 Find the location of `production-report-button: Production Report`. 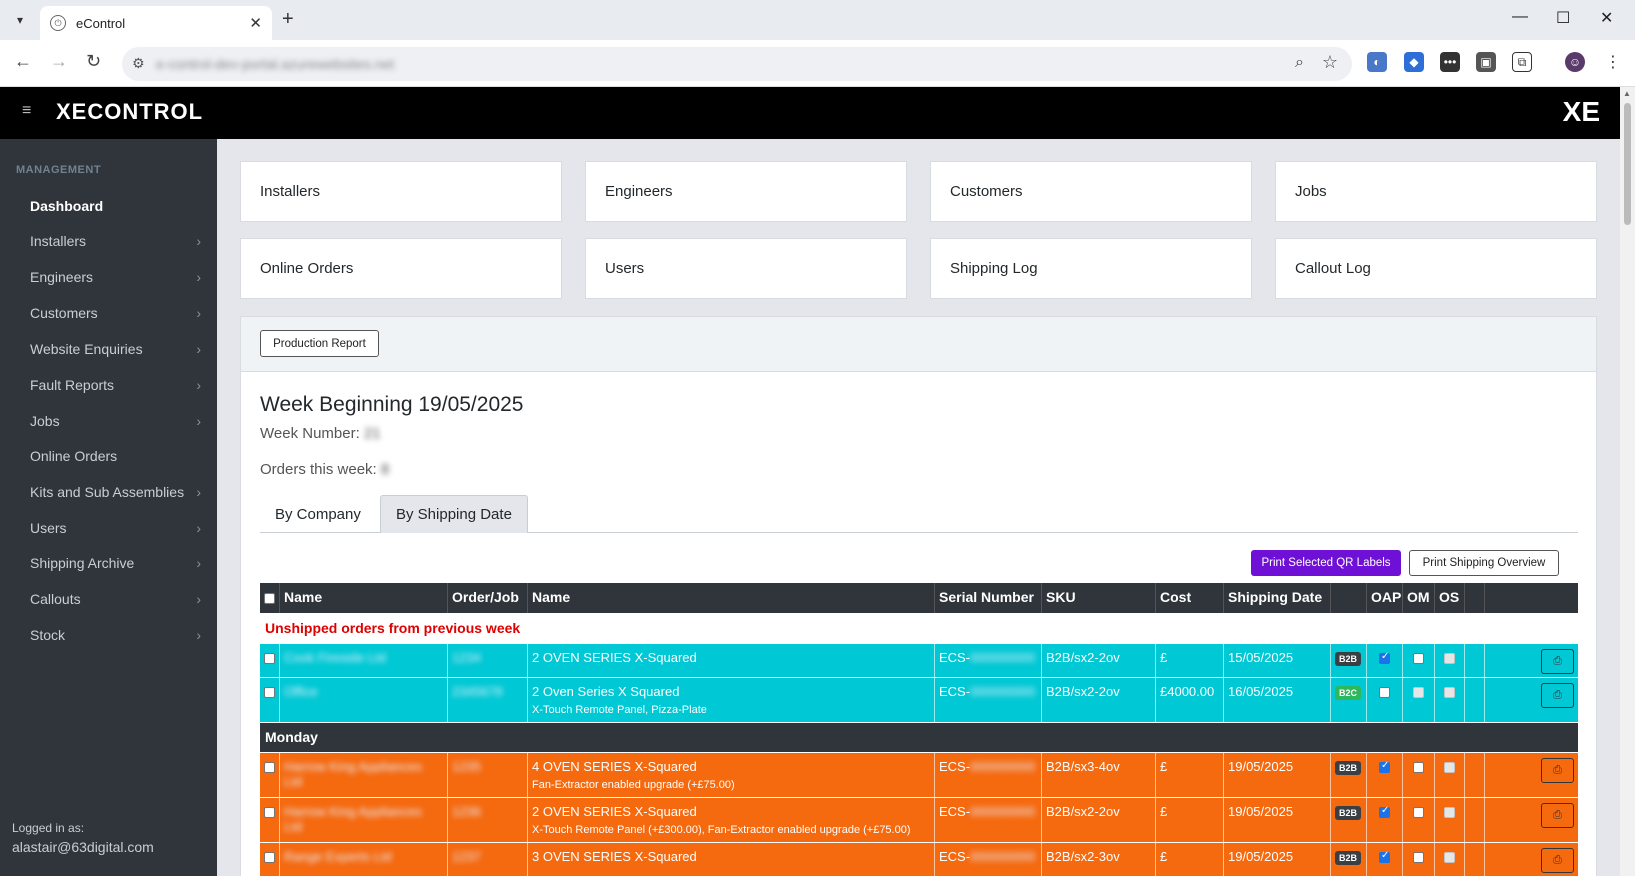

production-report-button: Production Report is located at coordinates (319, 343).